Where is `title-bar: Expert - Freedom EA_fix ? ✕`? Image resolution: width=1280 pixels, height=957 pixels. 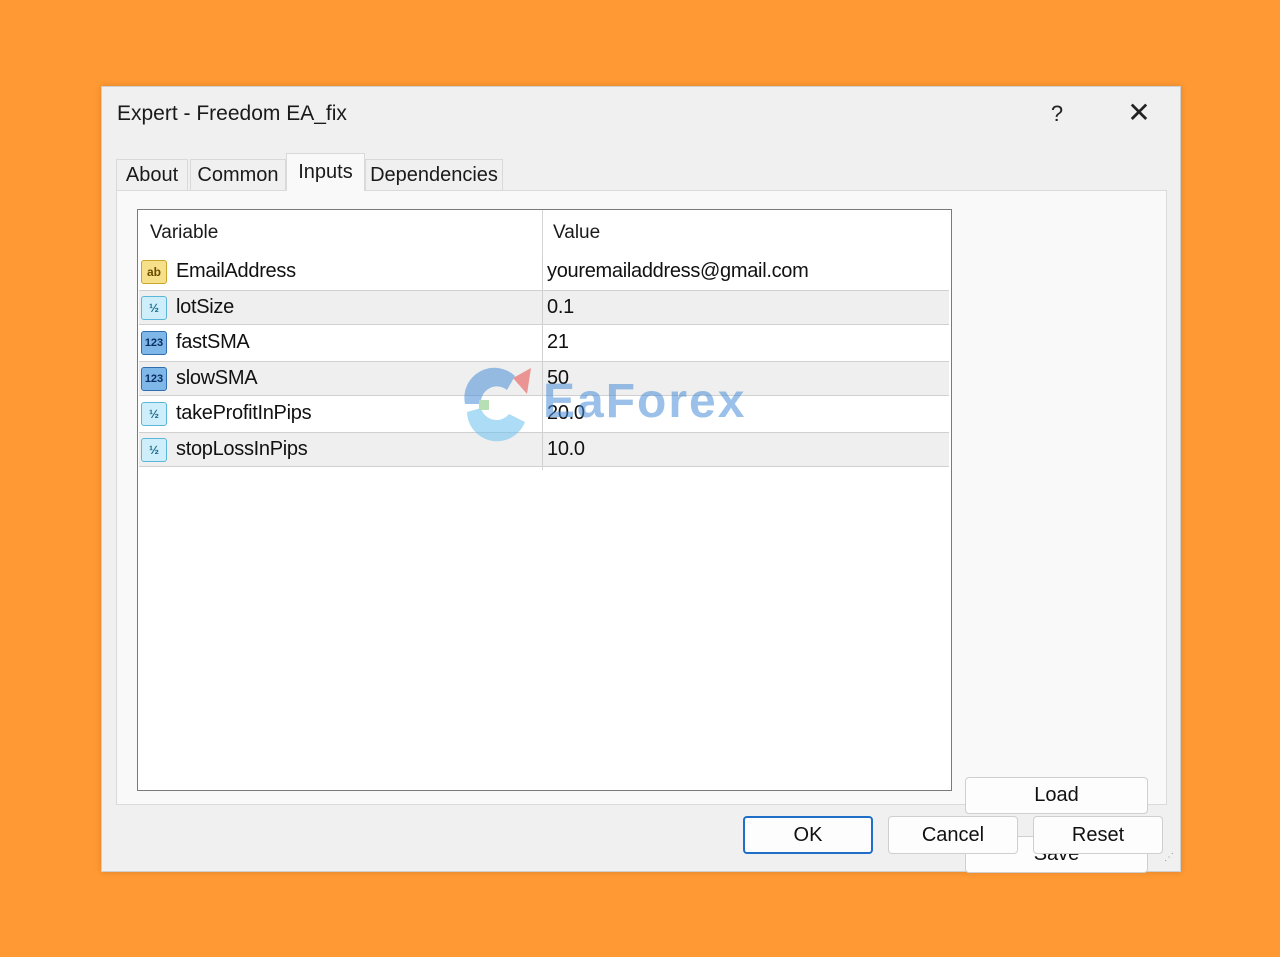 title-bar: Expert - Freedom EA_fix ? ✕ is located at coordinates (641, 115).